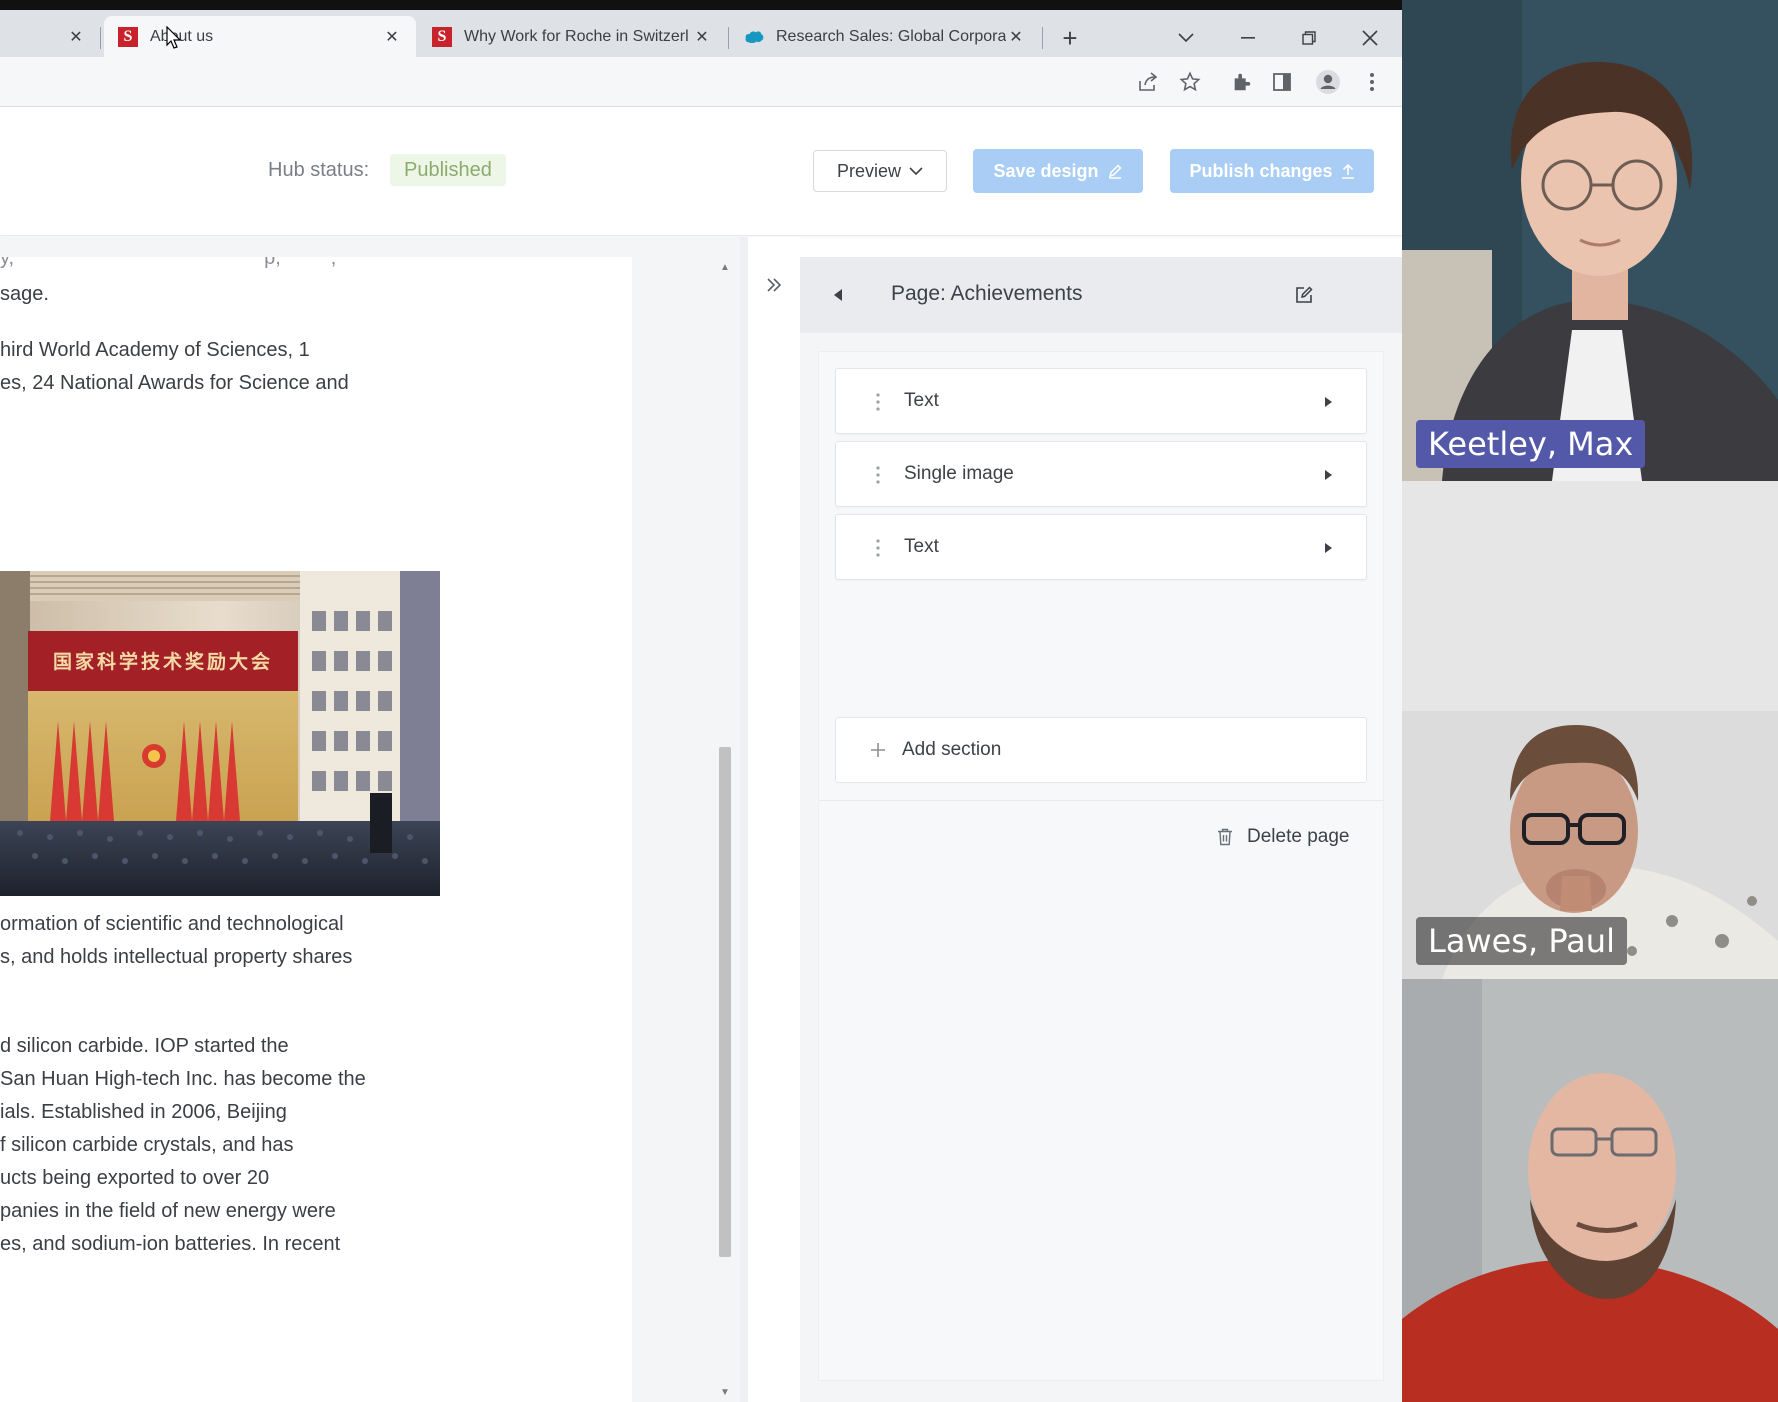 The width and height of the screenshot is (1778, 1402). I want to click on window-close-button, so click(1370, 38).